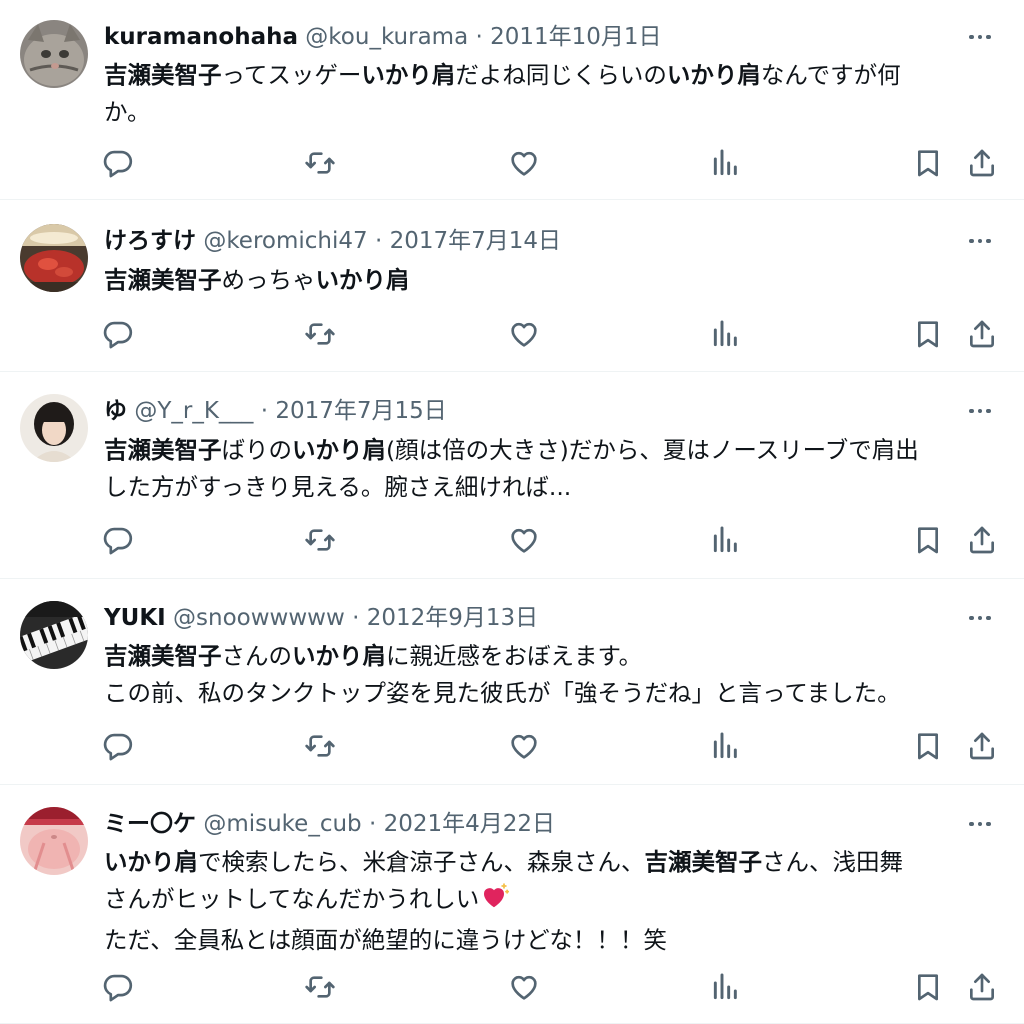  Describe the element at coordinates (561, 75) in the screenshot. I see `text-segment: だよね同じくらいの` at that location.